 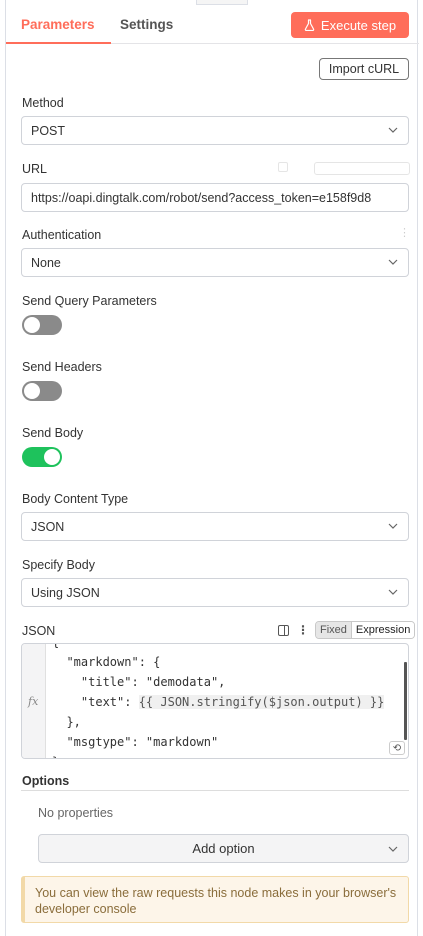 I want to click on code-line-text: "text":, so click(x=95, y=702).